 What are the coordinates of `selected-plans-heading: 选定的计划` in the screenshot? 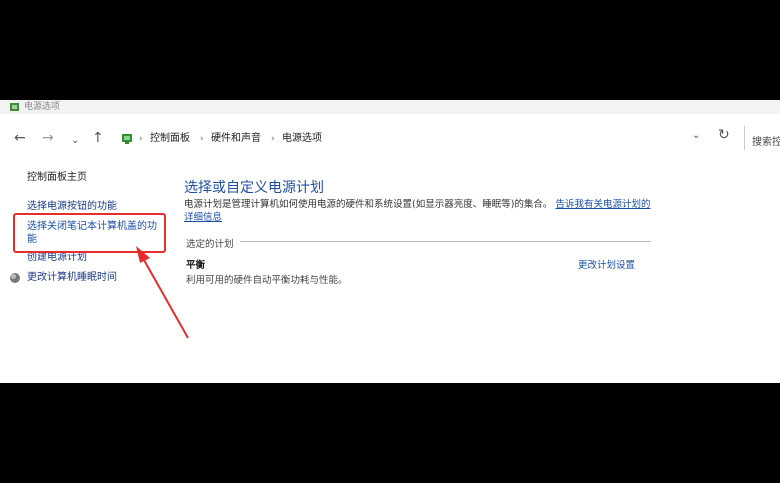 It's located at (212, 243).